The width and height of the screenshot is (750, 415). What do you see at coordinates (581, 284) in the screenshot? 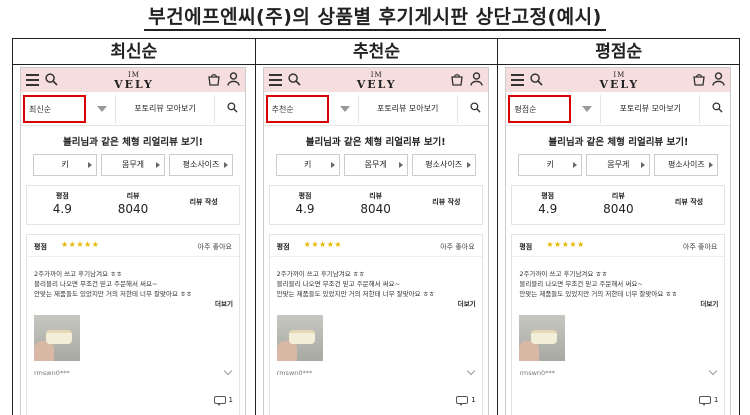
I see `review-line: 블리블리 나오면 무조건 믿고 주문해서 써요~` at bounding box center [581, 284].